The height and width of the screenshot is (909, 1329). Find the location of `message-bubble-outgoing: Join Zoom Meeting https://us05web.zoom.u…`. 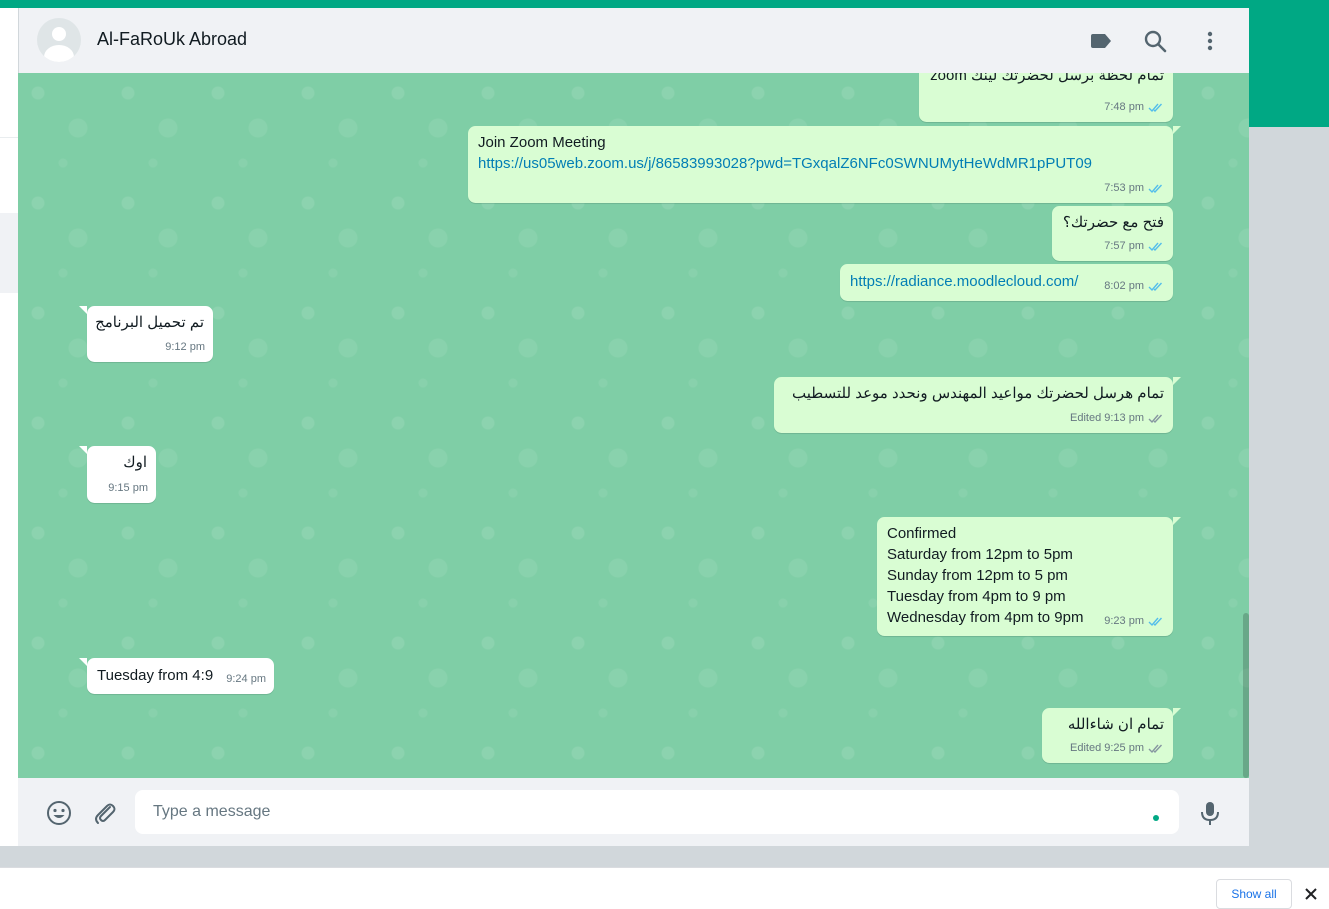

message-bubble-outgoing: Join Zoom Meeting https://us05web.zoom.u… is located at coordinates (824, 164).